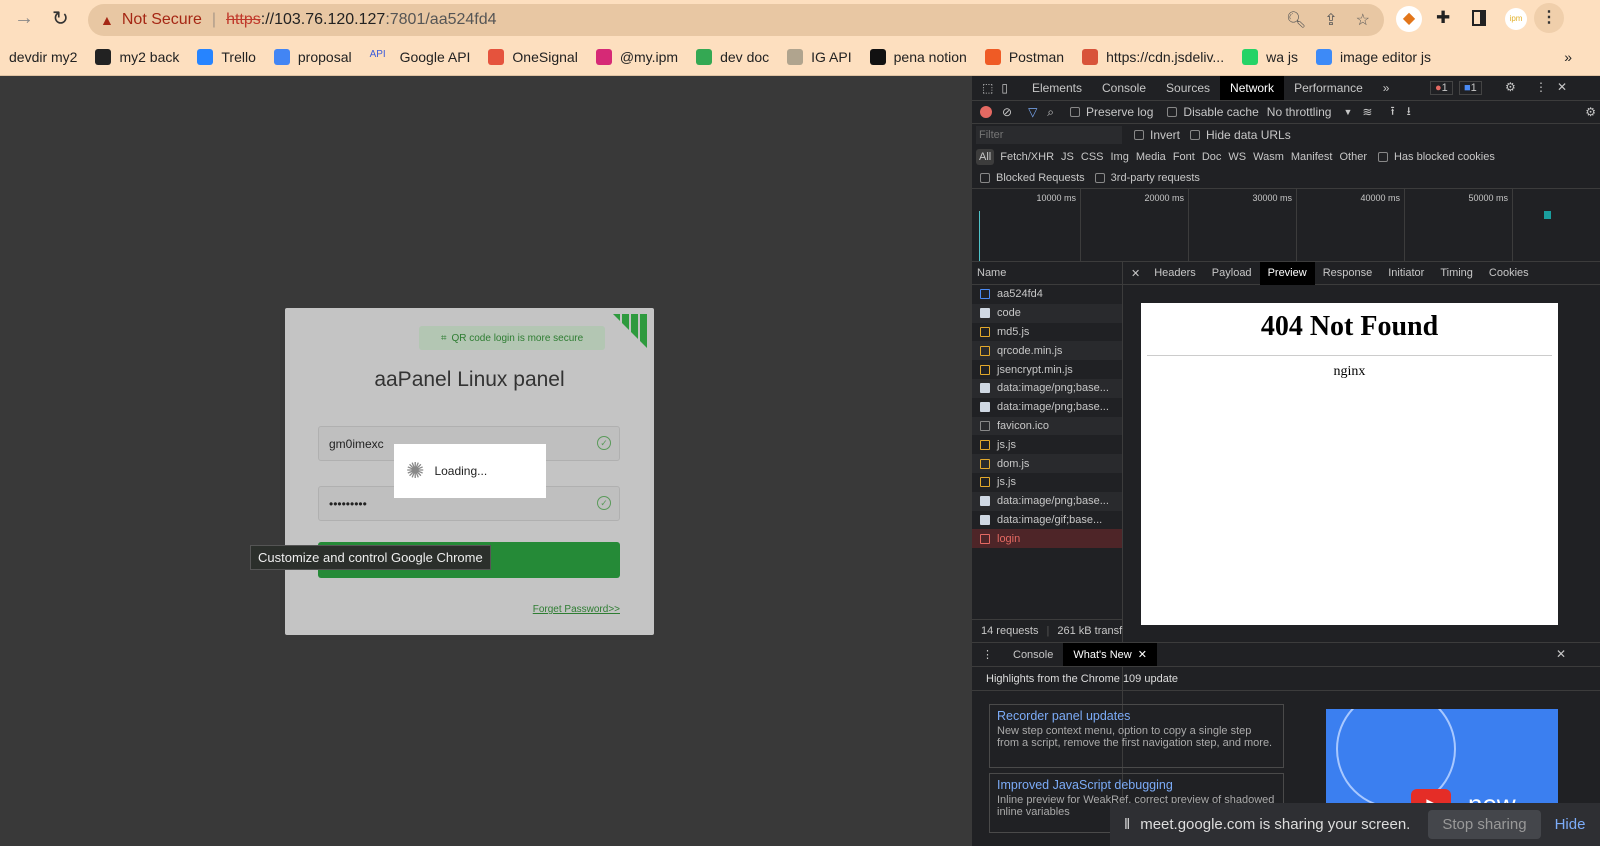 This screenshot has height=846, width=1600. I want to click on bookmark-item: dev doc, so click(732, 56).